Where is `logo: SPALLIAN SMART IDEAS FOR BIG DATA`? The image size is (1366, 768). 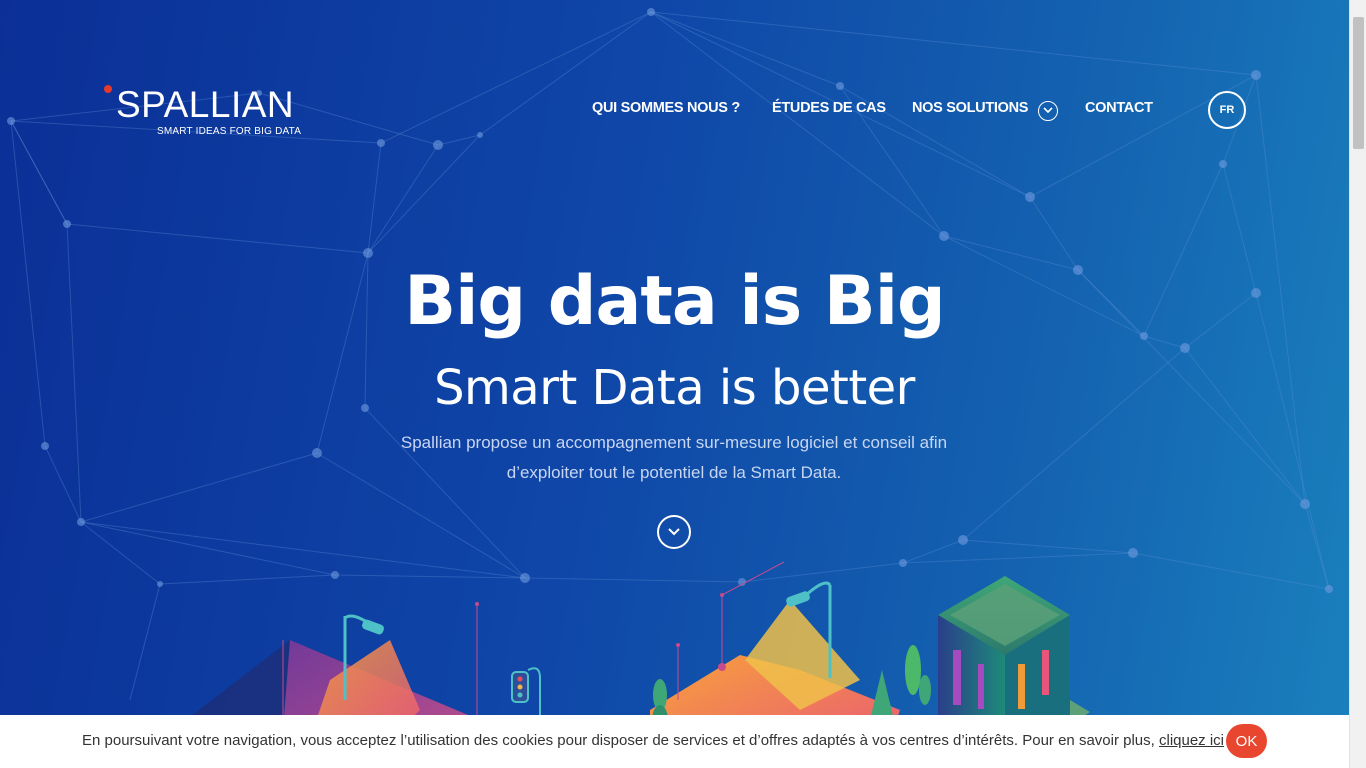 logo: SPALLIAN SMART IDEAS FOR BIG DATA is located at coordinates (208, 114).